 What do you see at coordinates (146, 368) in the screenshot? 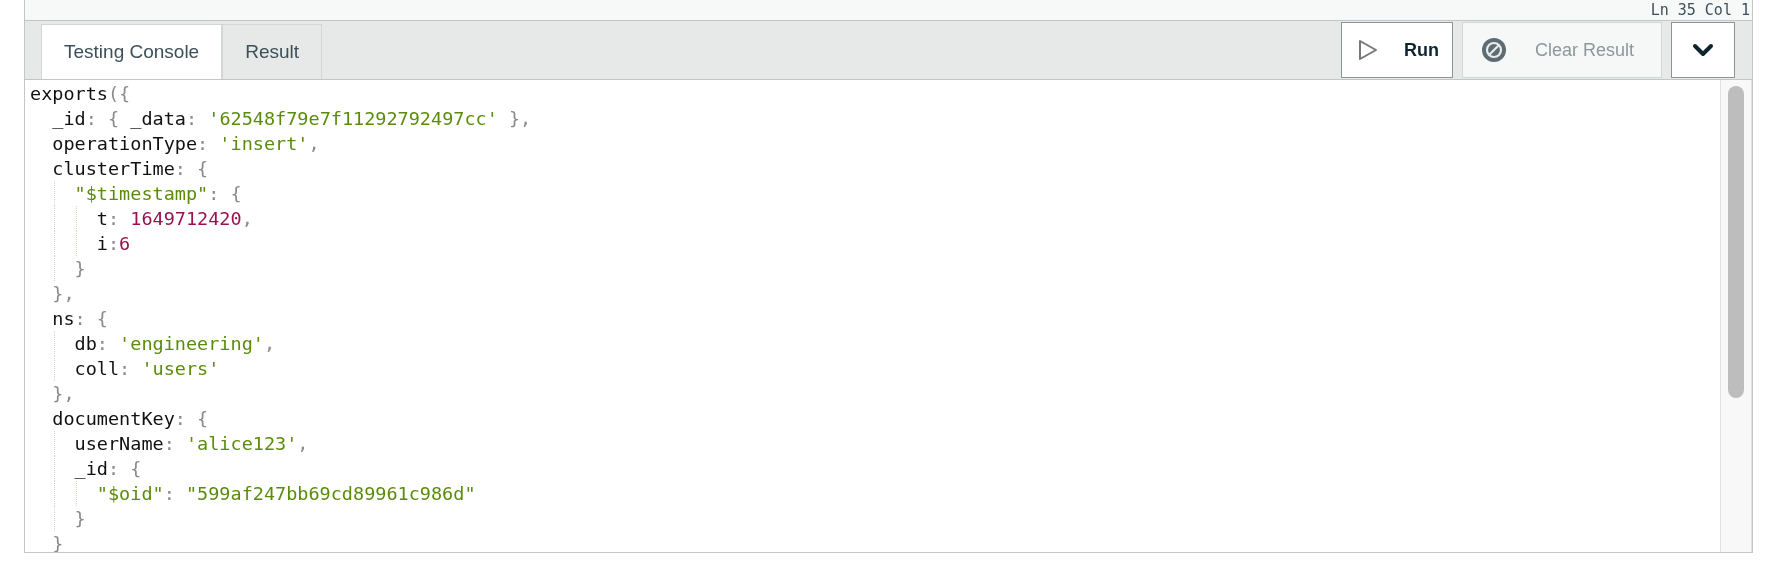
I see `code-line: coll: 'users'` at bounding box center [146, 368].